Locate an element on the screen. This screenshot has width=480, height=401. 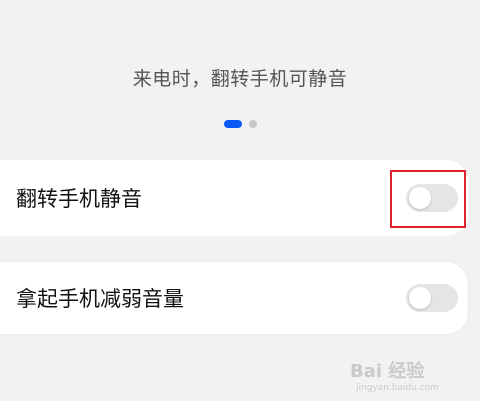
watermark-logo: Bai 经验 jingyan.baidu.com is located at coordinates (394, 376).